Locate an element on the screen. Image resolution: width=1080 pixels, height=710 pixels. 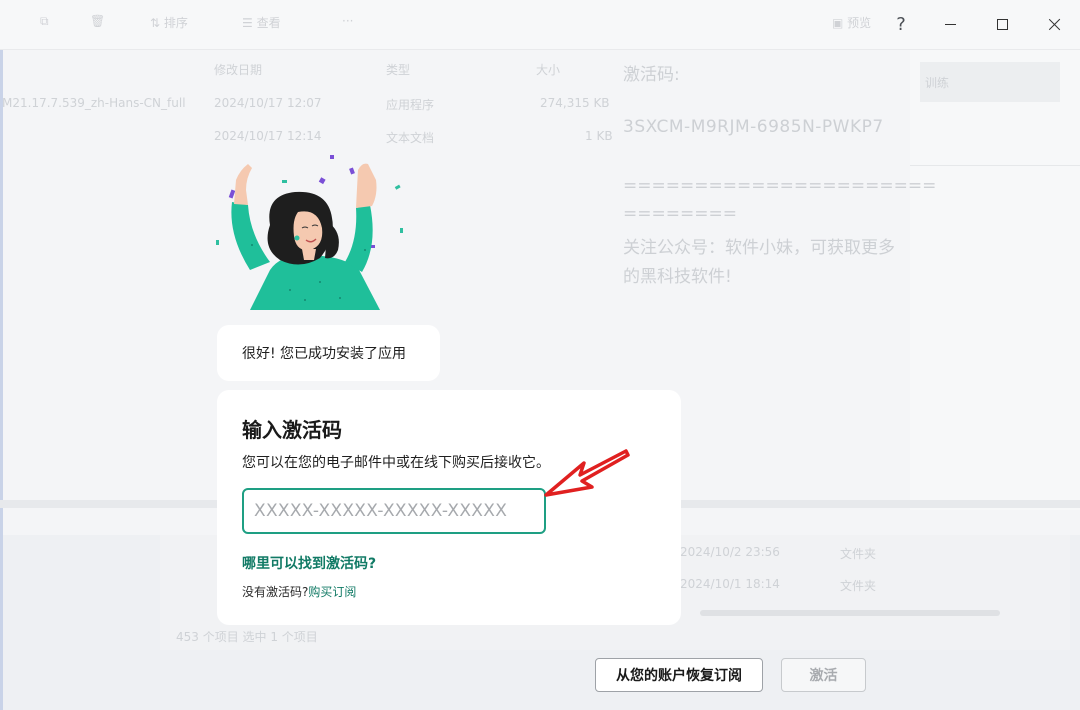
background-scrollbar is located at coordinates (850, 613).